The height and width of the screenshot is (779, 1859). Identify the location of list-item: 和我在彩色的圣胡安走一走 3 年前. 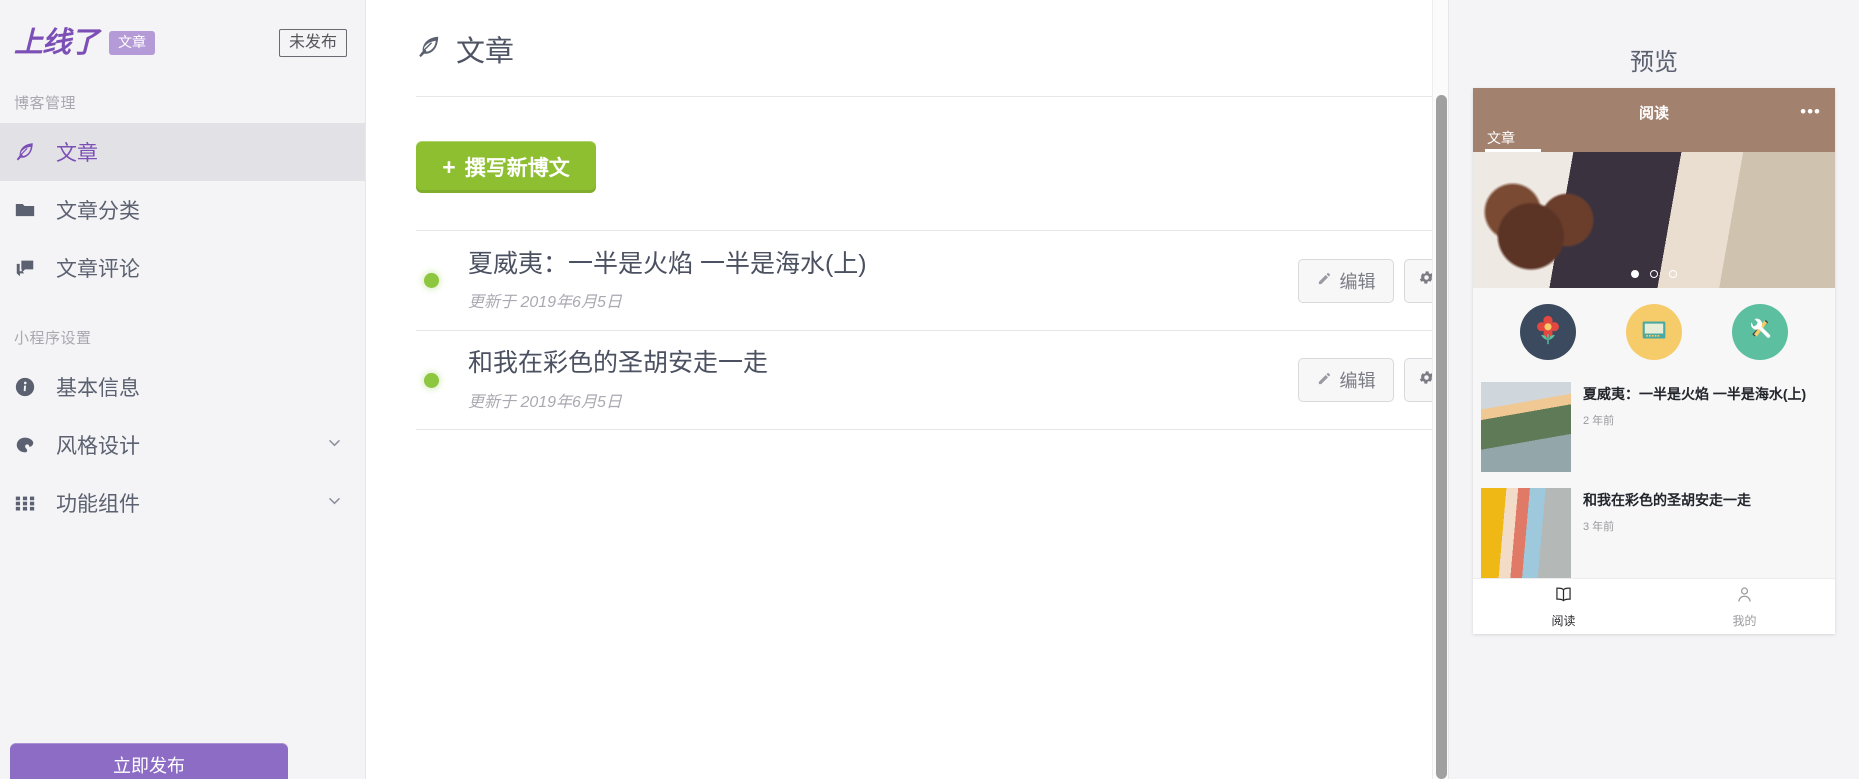
(1654, 533).